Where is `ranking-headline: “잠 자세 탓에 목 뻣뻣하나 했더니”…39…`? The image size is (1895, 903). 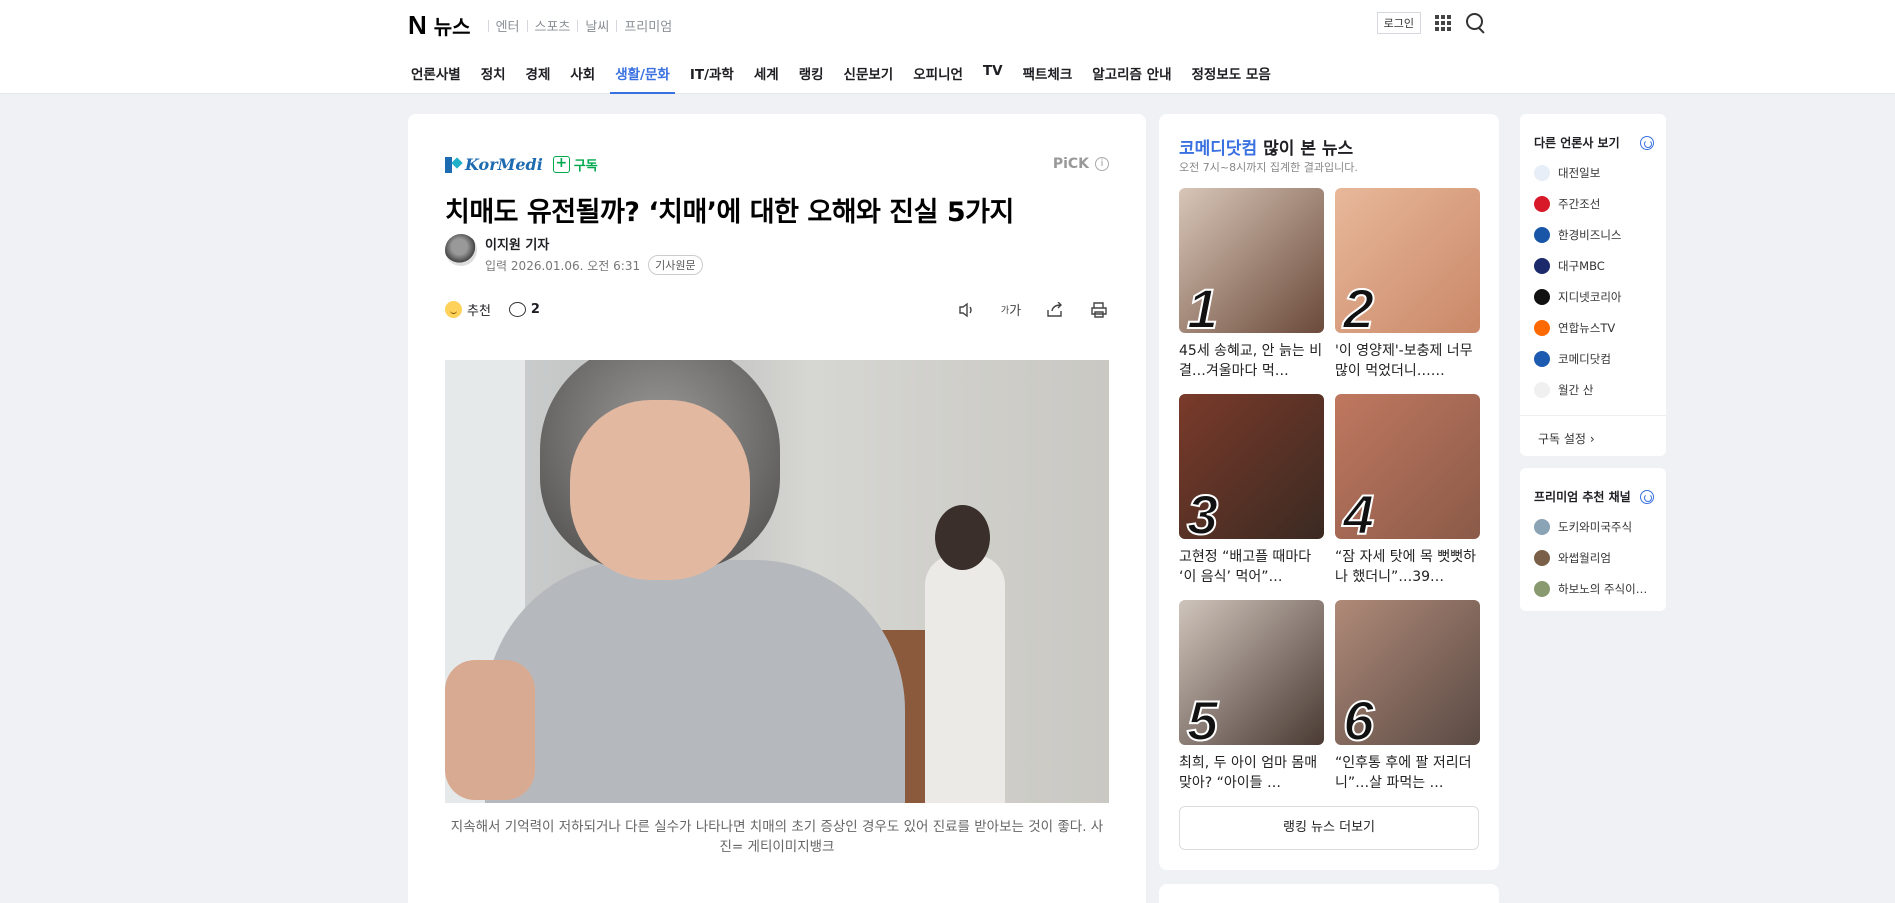
ranking-headline: “잠 자세 탓에 목 뻣뻣하나 했더니”…39… is located at coordinates (1407, 567).